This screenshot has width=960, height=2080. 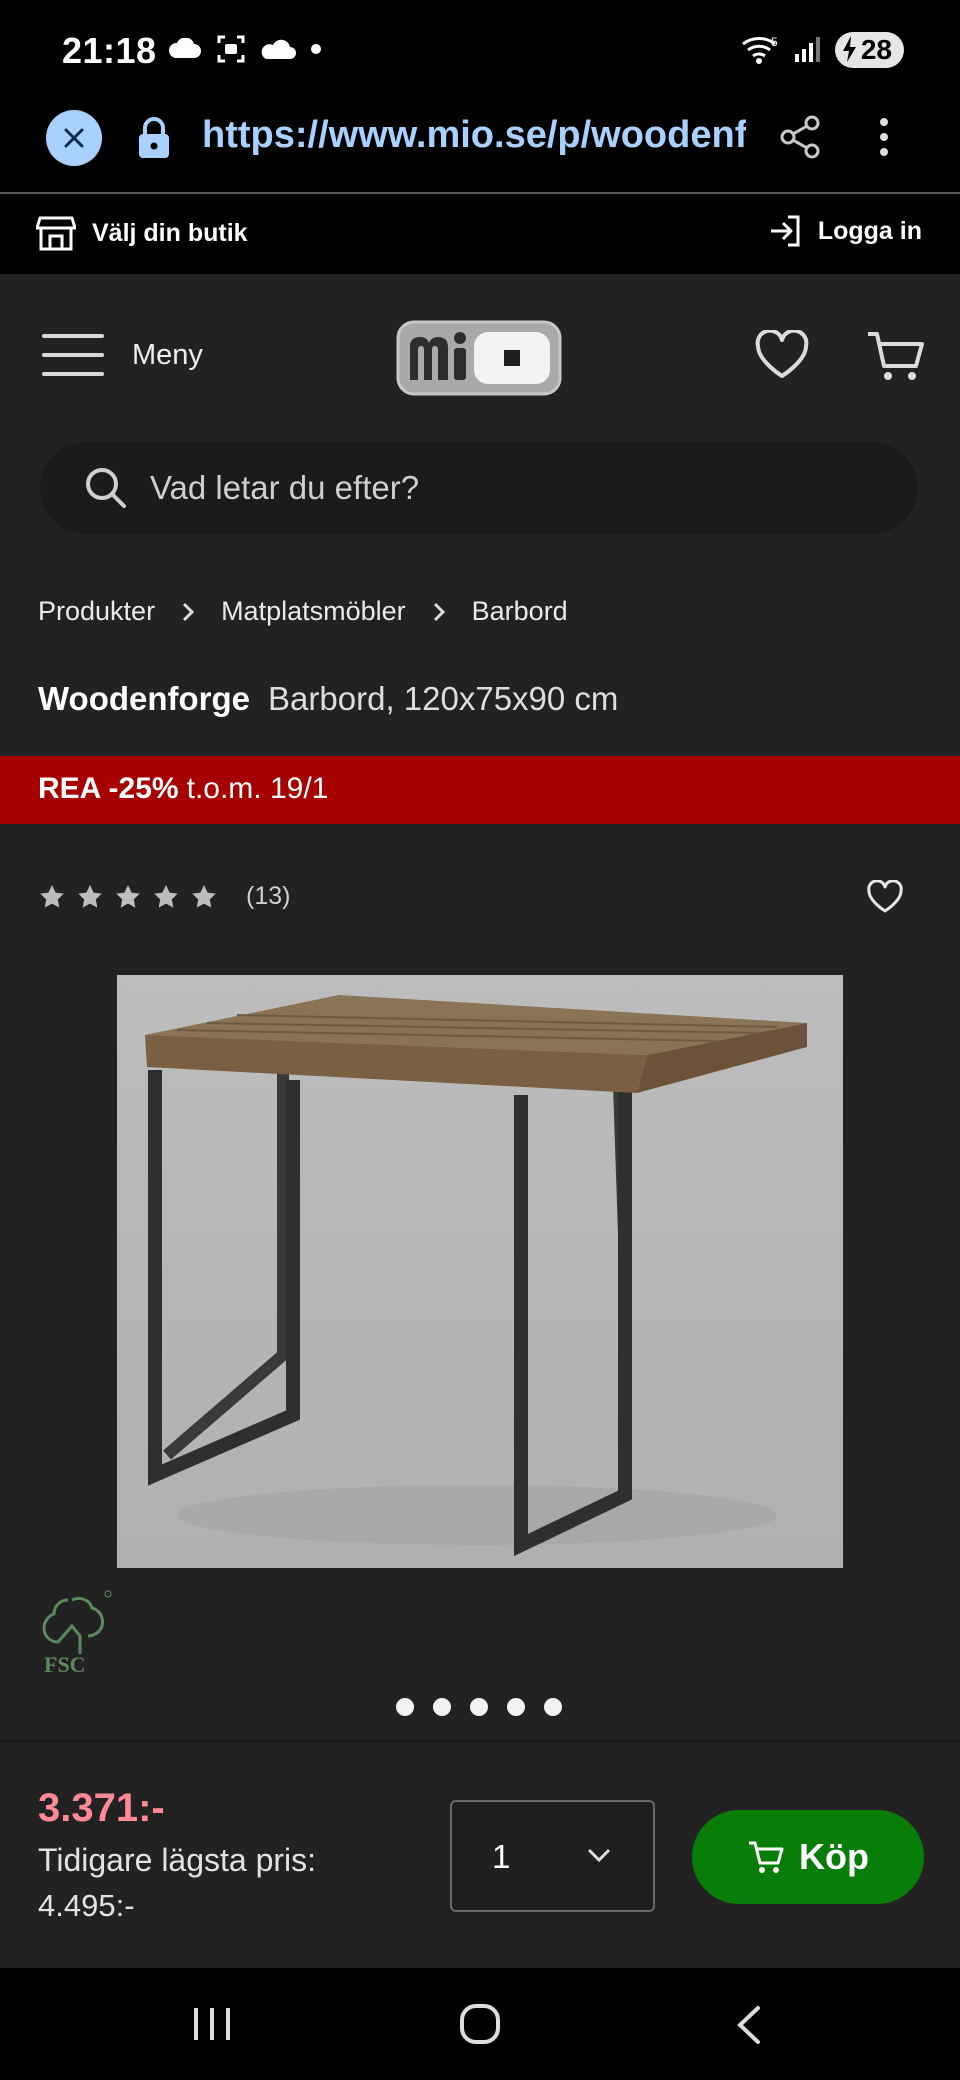 I want to click on fsc-logo: FSC, so click(x=77, y=1633).